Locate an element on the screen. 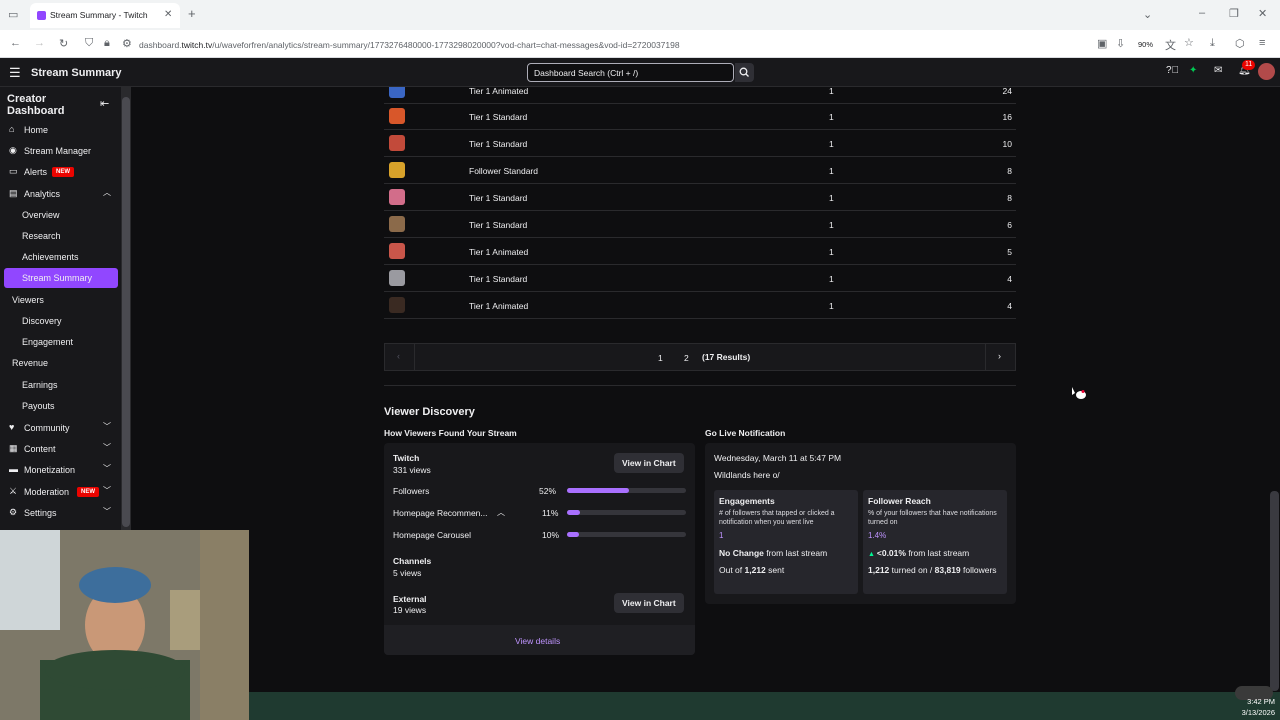 This screenshot has height=720, width=1280. sidebar-item-stream-manager: ◉ Stream Manager is located at coordinates (60, 151).